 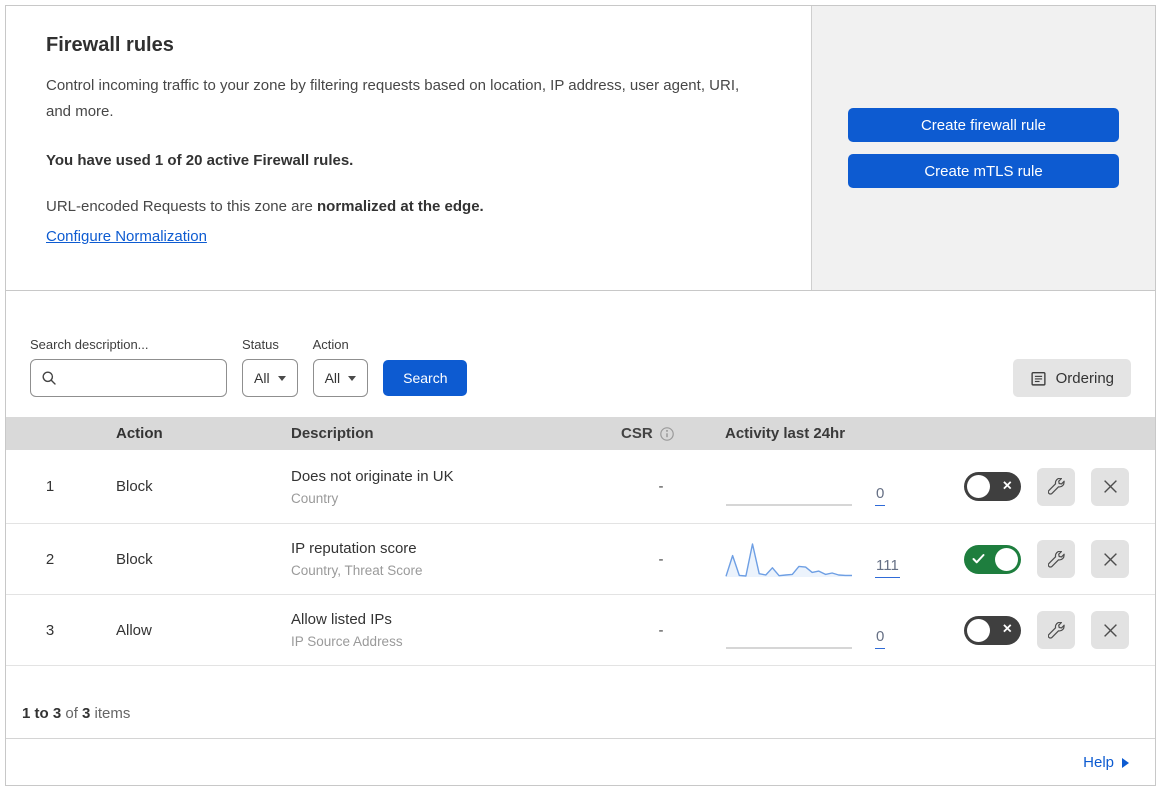 What do you see at coordinates (126, 237) in the screenshot?
I see `configure-normalization-link: Configure Normalization` at bounding box center [126, 237].